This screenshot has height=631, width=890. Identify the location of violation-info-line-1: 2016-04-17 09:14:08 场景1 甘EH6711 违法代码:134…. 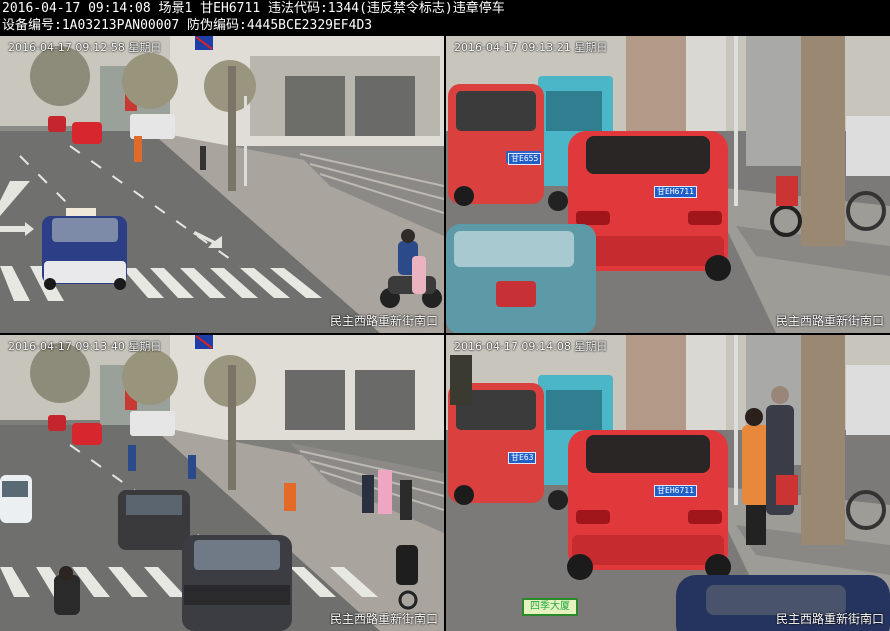
(253, 8).